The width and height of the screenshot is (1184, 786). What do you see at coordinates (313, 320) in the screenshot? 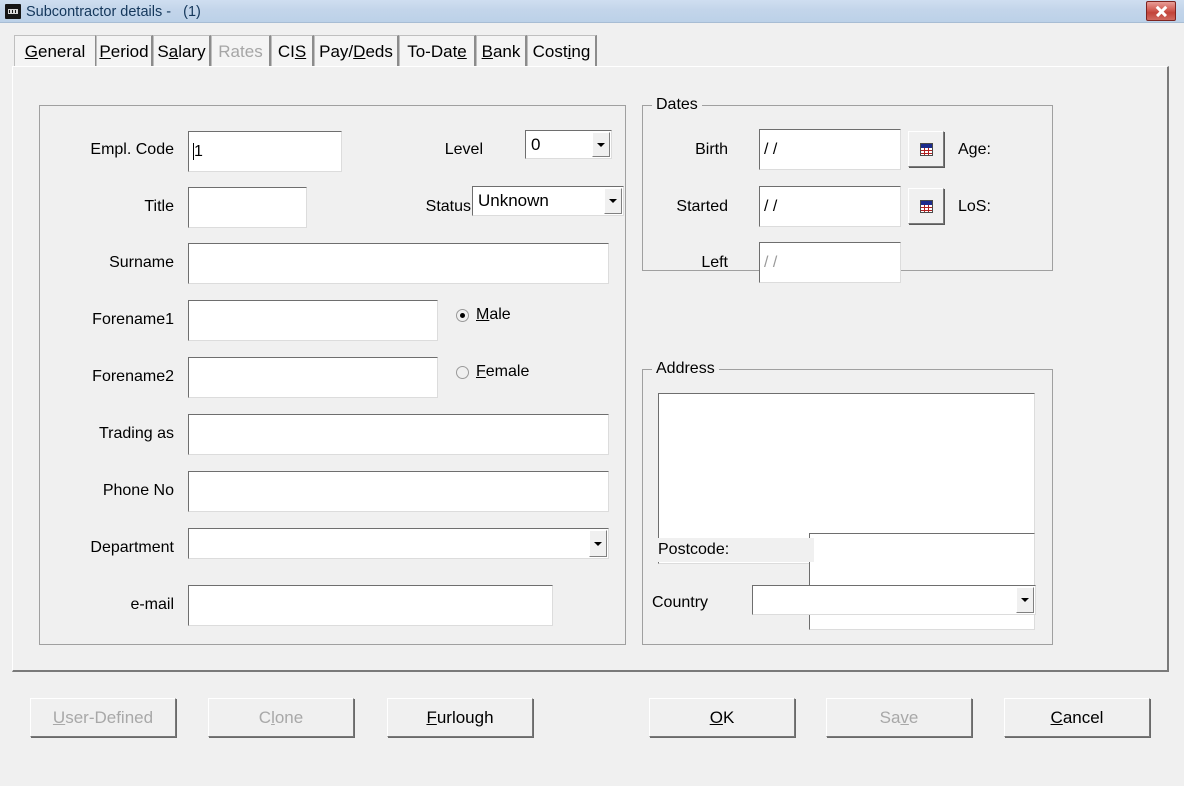
I see `forename1-input` at bounding box center [313, 320].